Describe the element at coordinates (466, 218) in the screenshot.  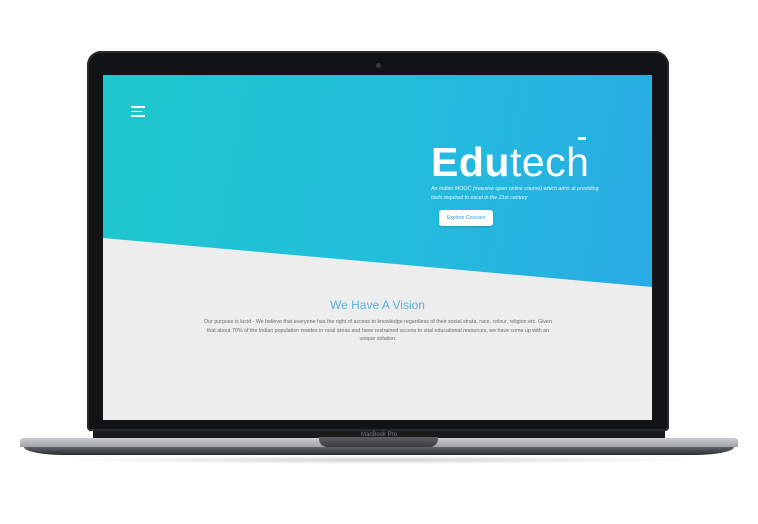
I see `explore-courses-button: Explore Courses` at that location.